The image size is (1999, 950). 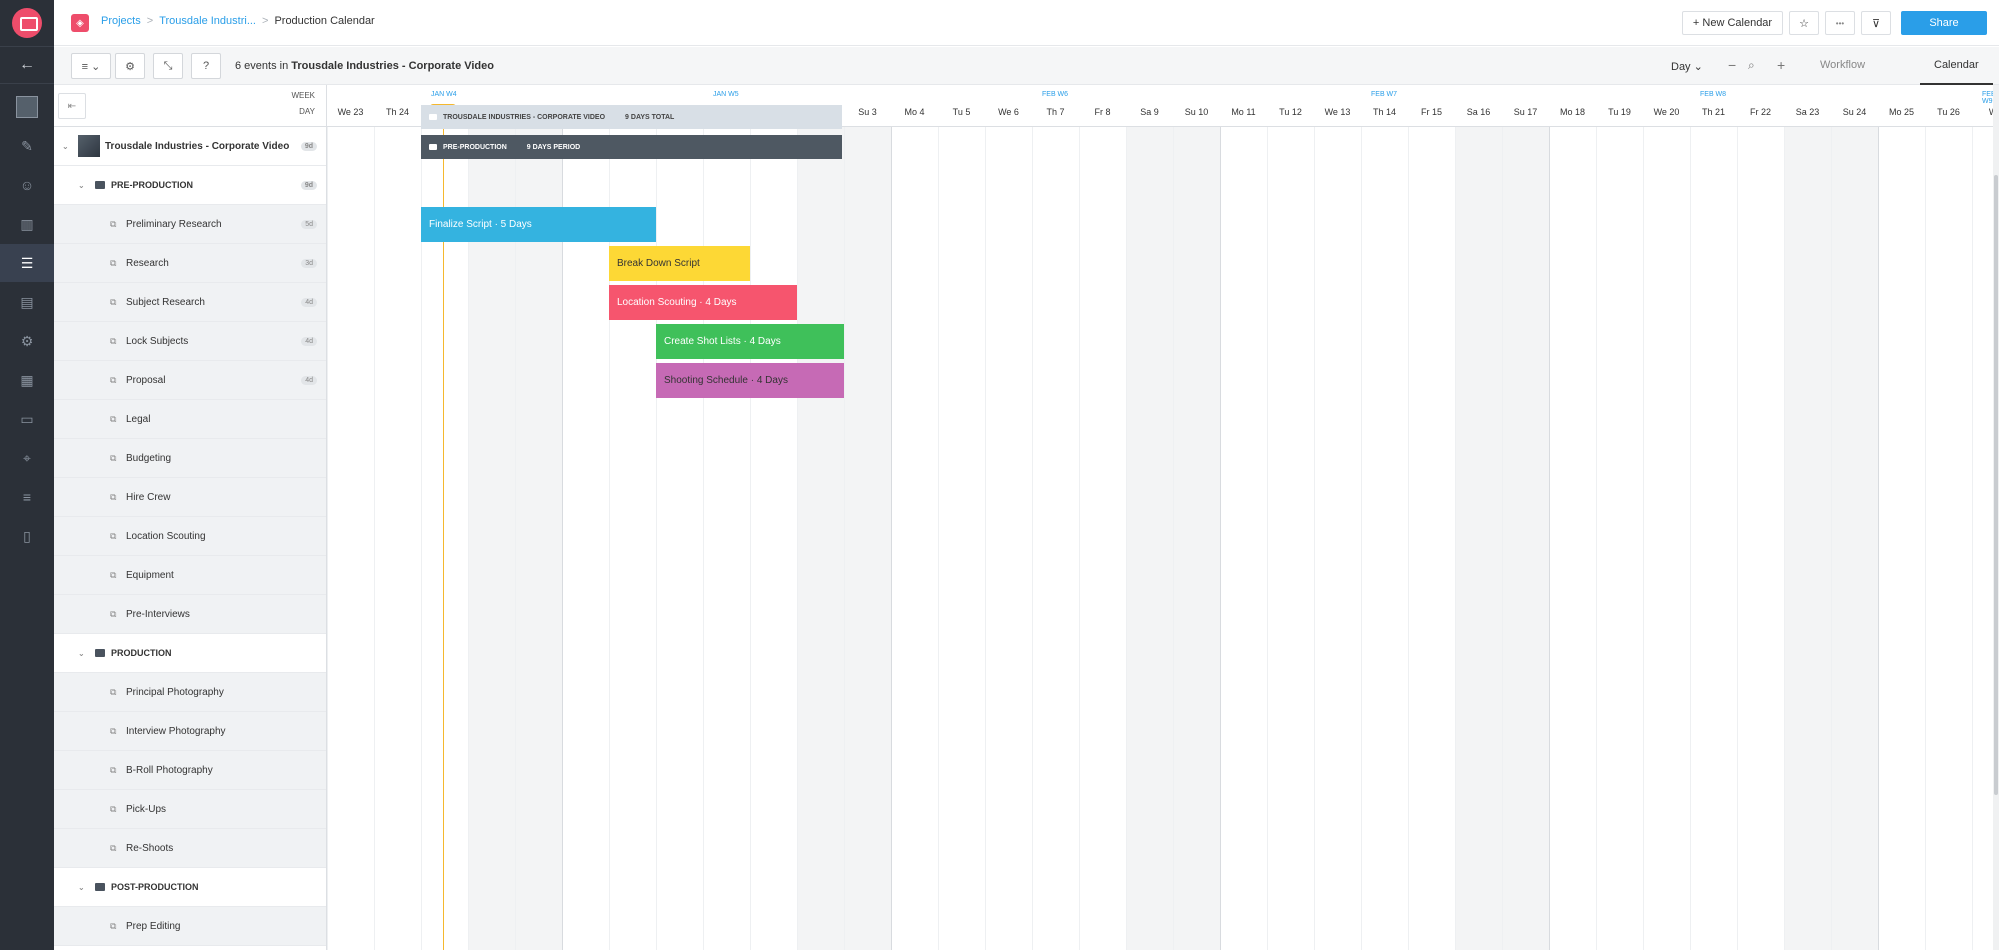 What do you see at coordinates (91, 66) in the screenshot?
I see `group-by-dropdown: ≡ ⌄` at bounding box center [91, 66].